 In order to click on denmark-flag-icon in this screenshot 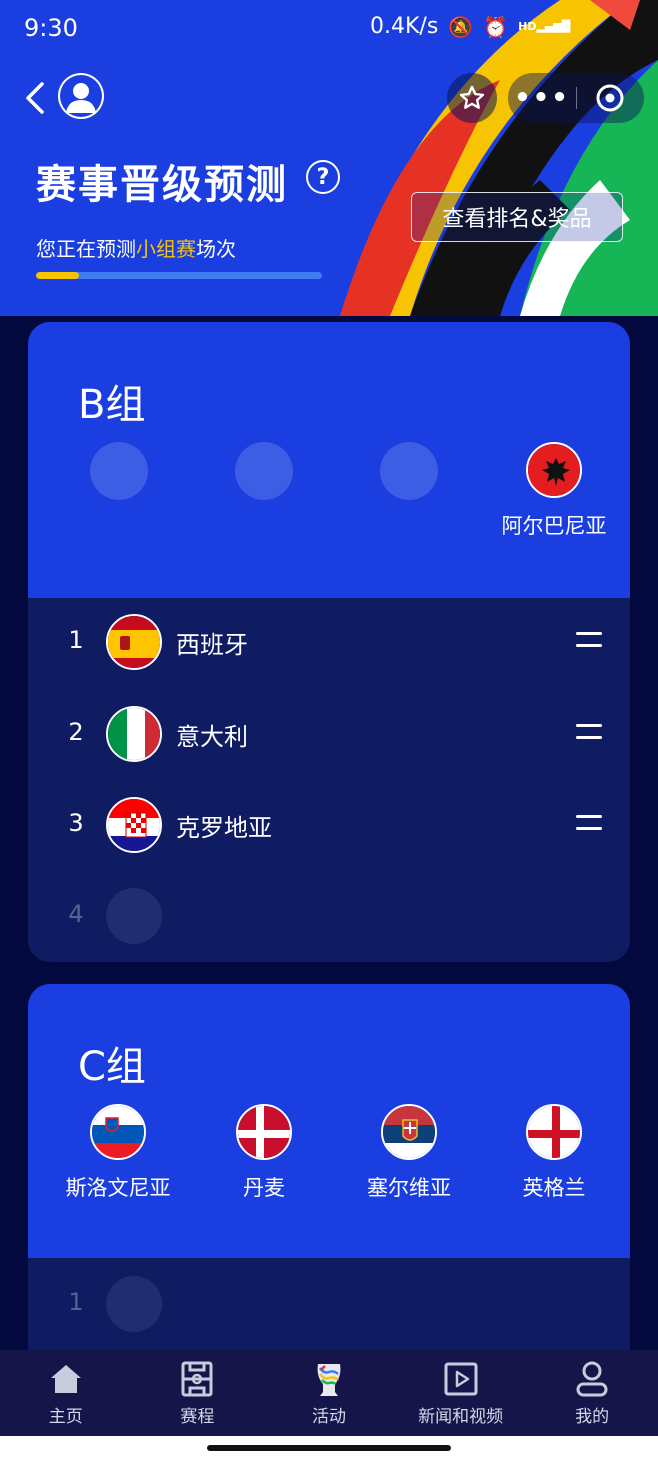, I will do `click(264, 1132)`.